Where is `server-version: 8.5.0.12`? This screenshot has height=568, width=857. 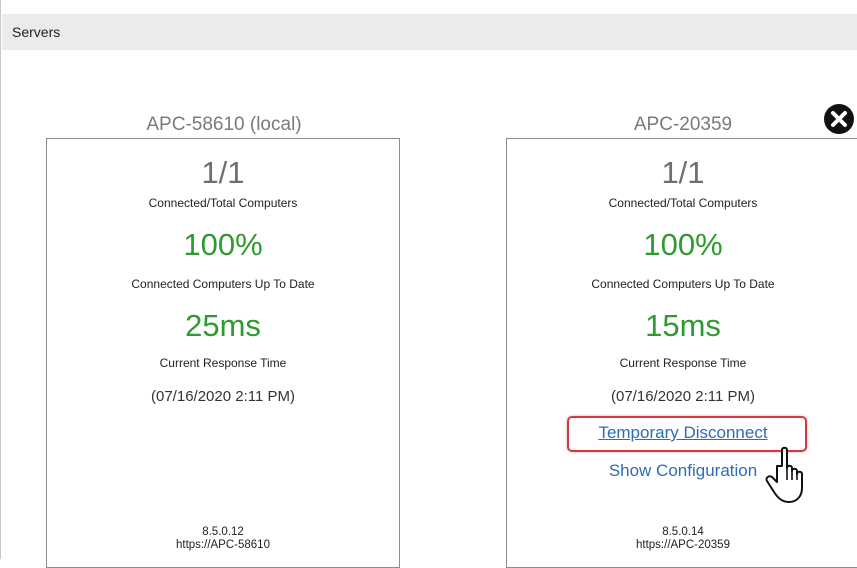
server-version: 8.5.0.12 is located at coordinates (223, 532).